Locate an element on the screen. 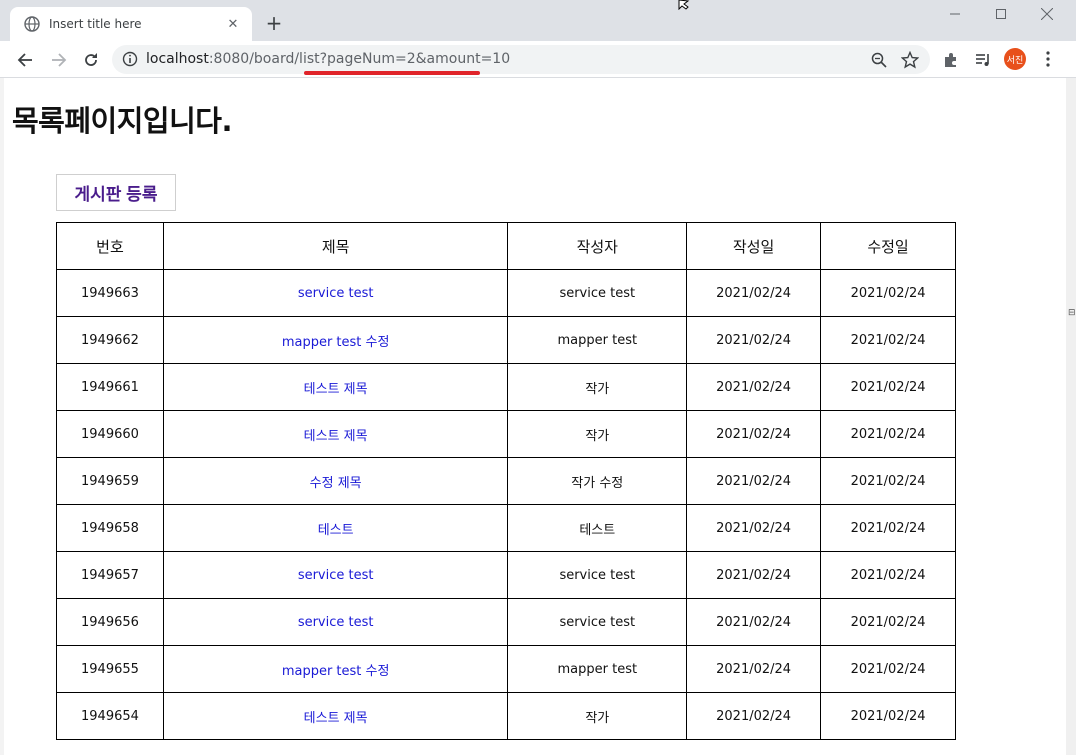  forward-button is located at coordinates (59, 60).